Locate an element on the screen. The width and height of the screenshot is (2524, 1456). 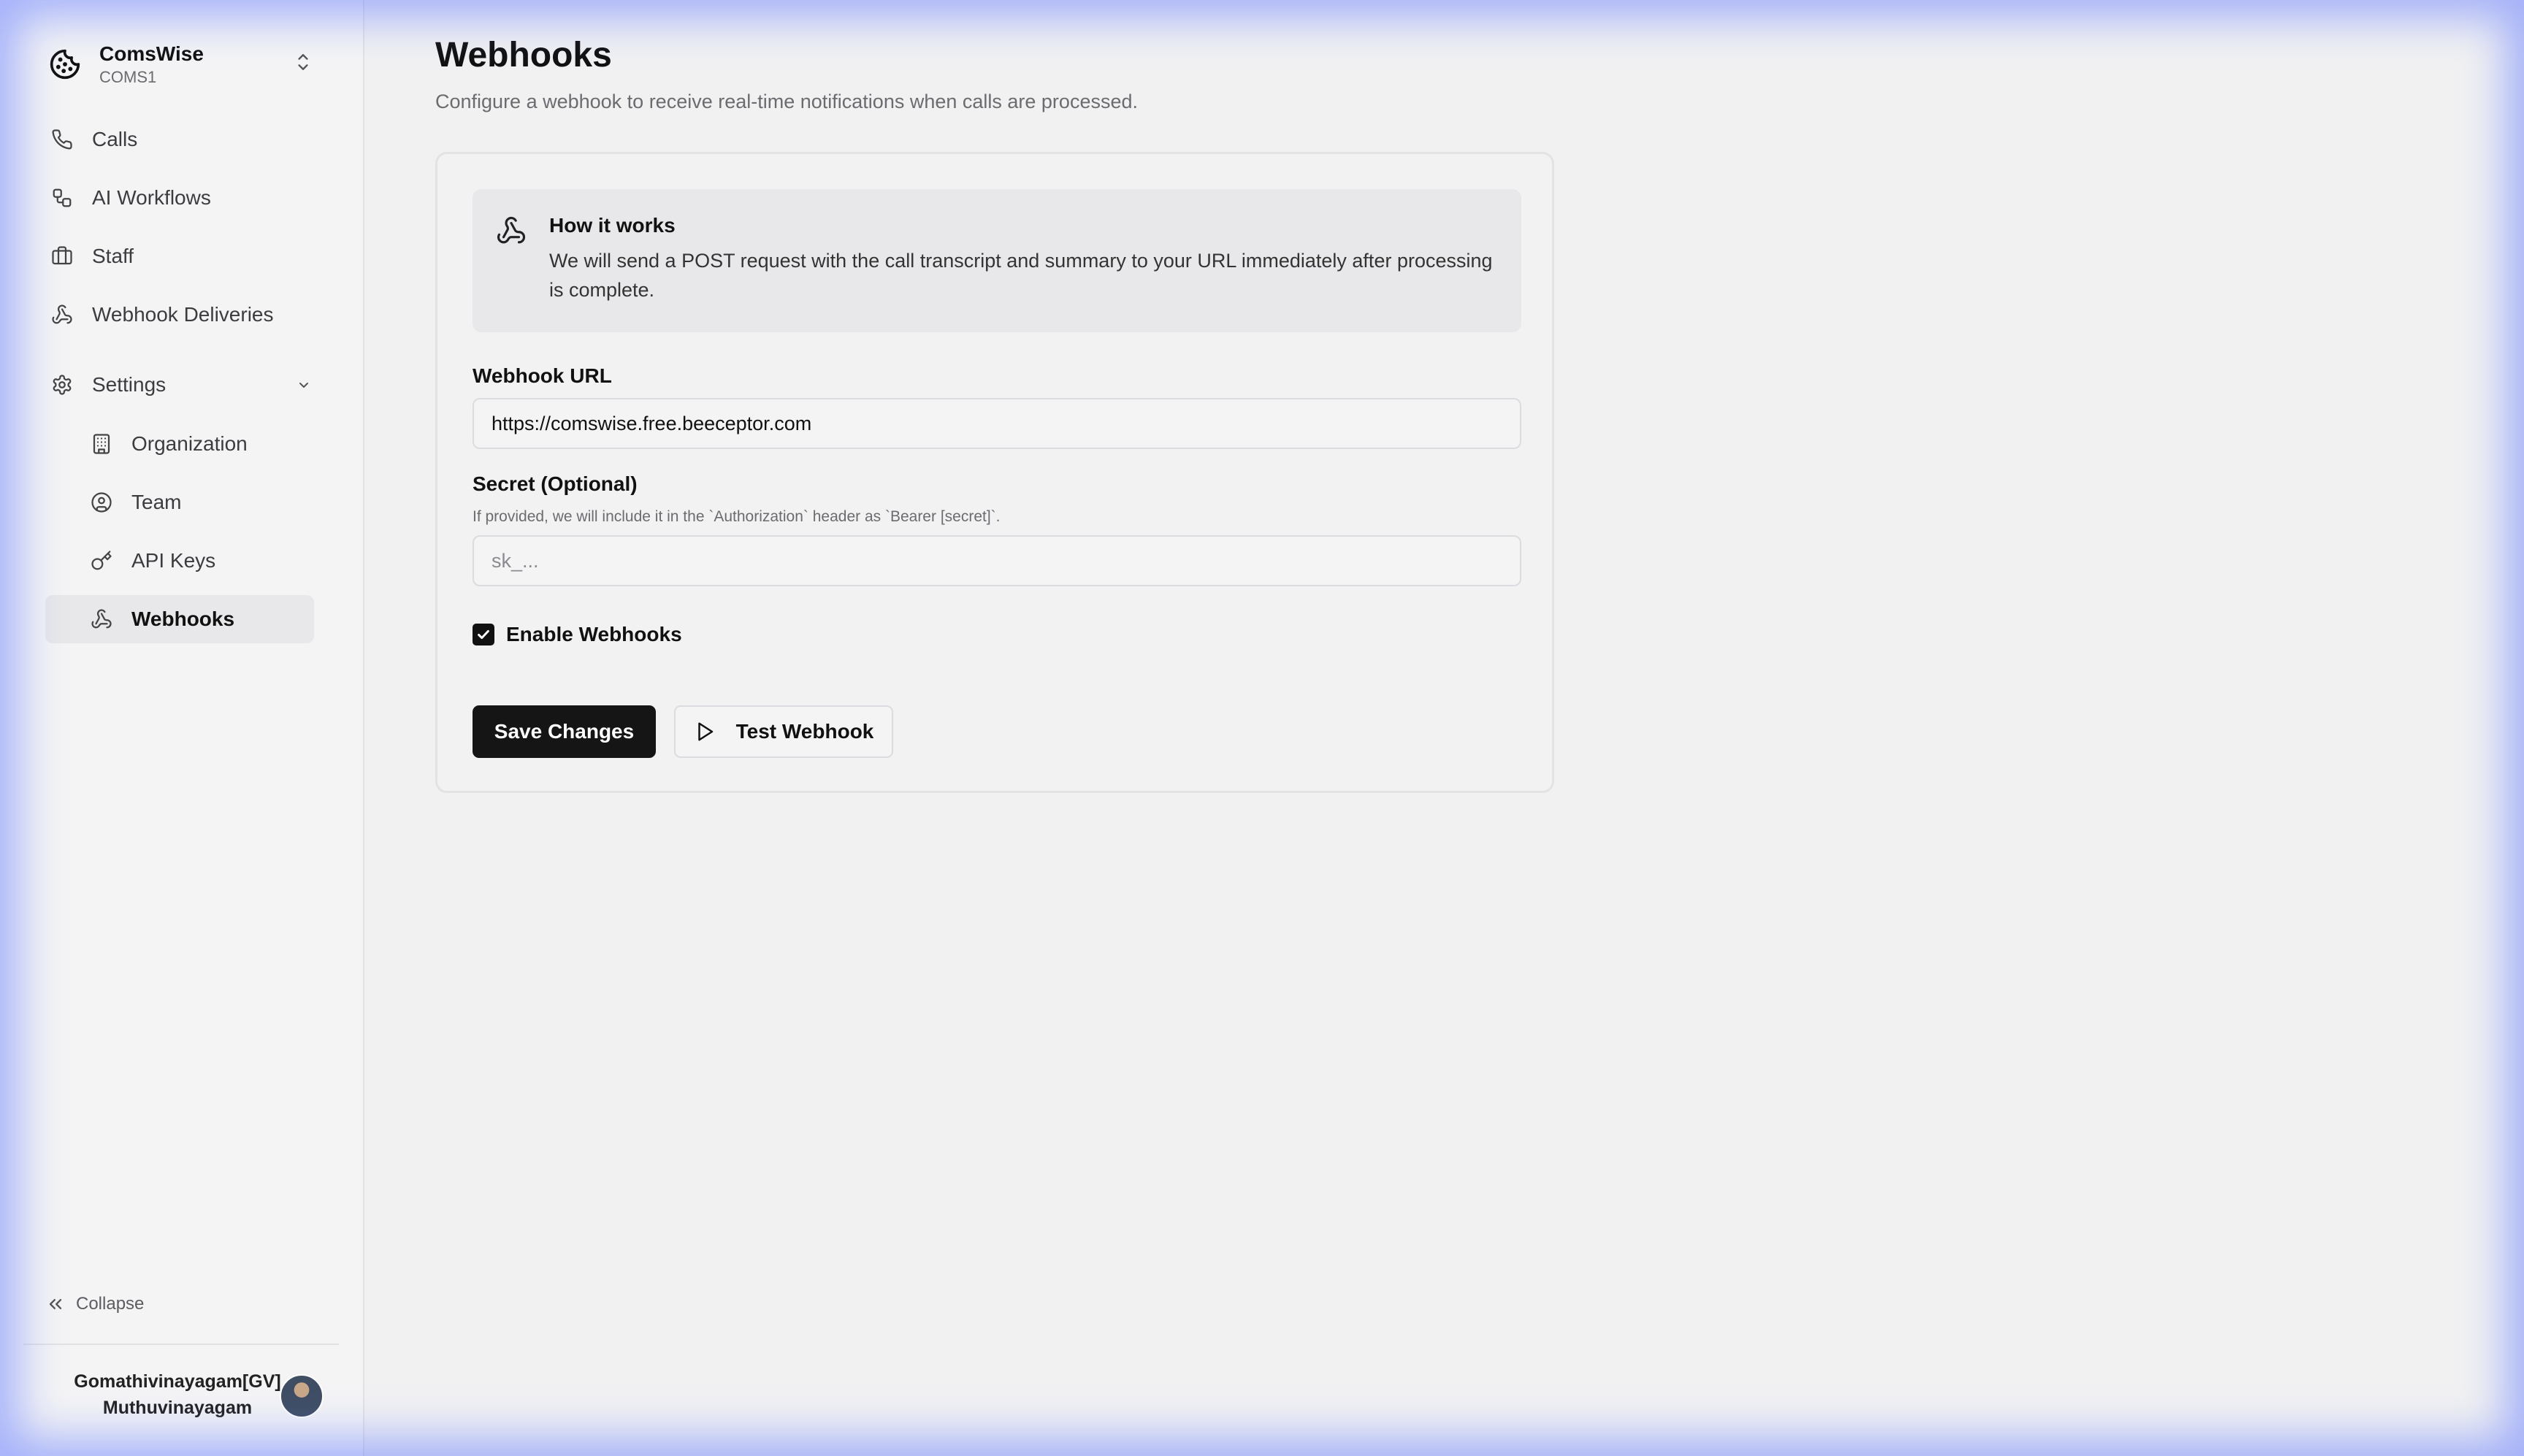
sidebar-item-staff: Staff is located at coordinates (179, 256).